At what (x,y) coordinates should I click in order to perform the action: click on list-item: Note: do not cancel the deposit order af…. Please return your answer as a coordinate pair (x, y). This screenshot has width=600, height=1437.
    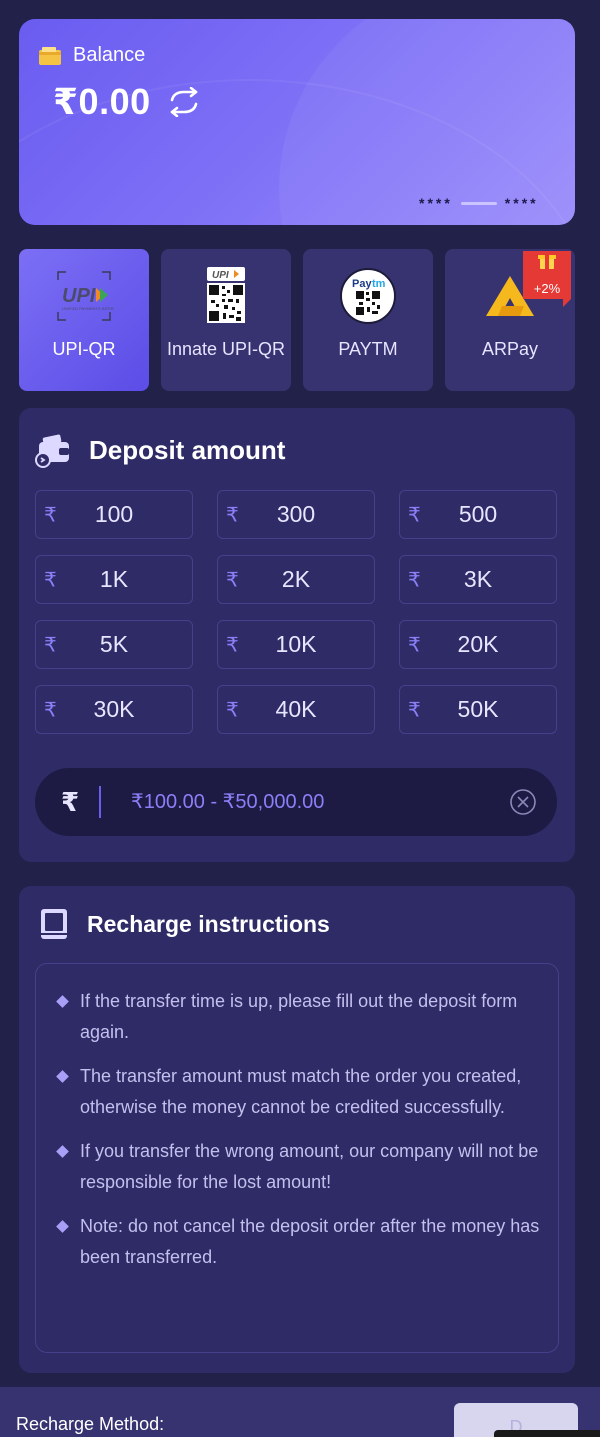
    Looking at the image, I should click on (301, 1242).